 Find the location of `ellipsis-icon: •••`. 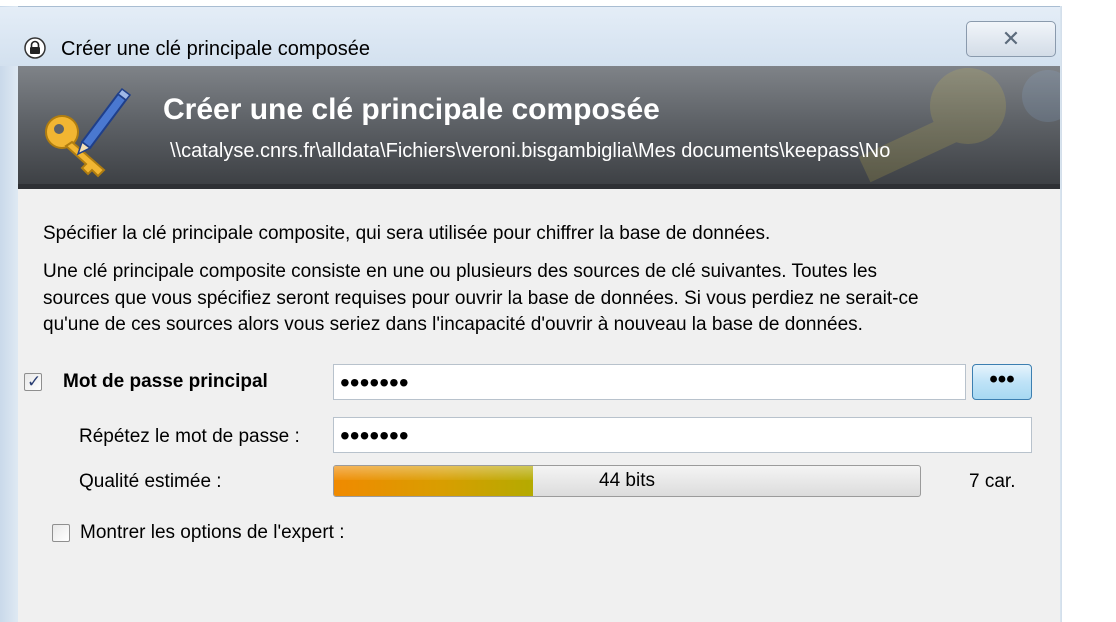

ellipsis-icon: ••• is located at coordinates (1002, 379).